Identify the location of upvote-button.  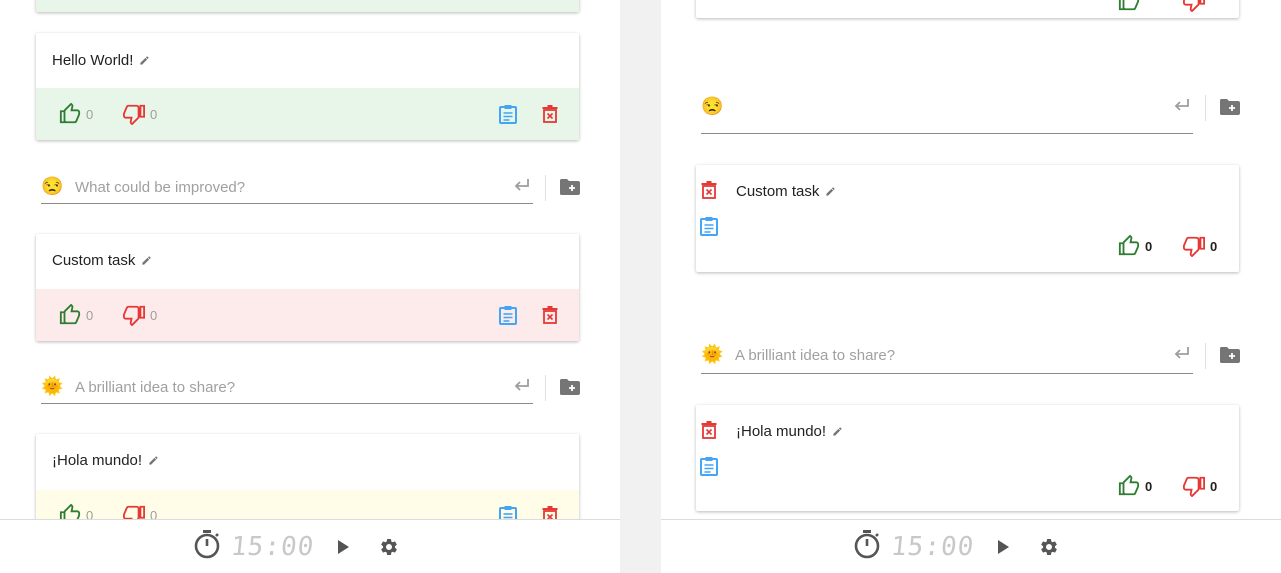
(1131, 6).